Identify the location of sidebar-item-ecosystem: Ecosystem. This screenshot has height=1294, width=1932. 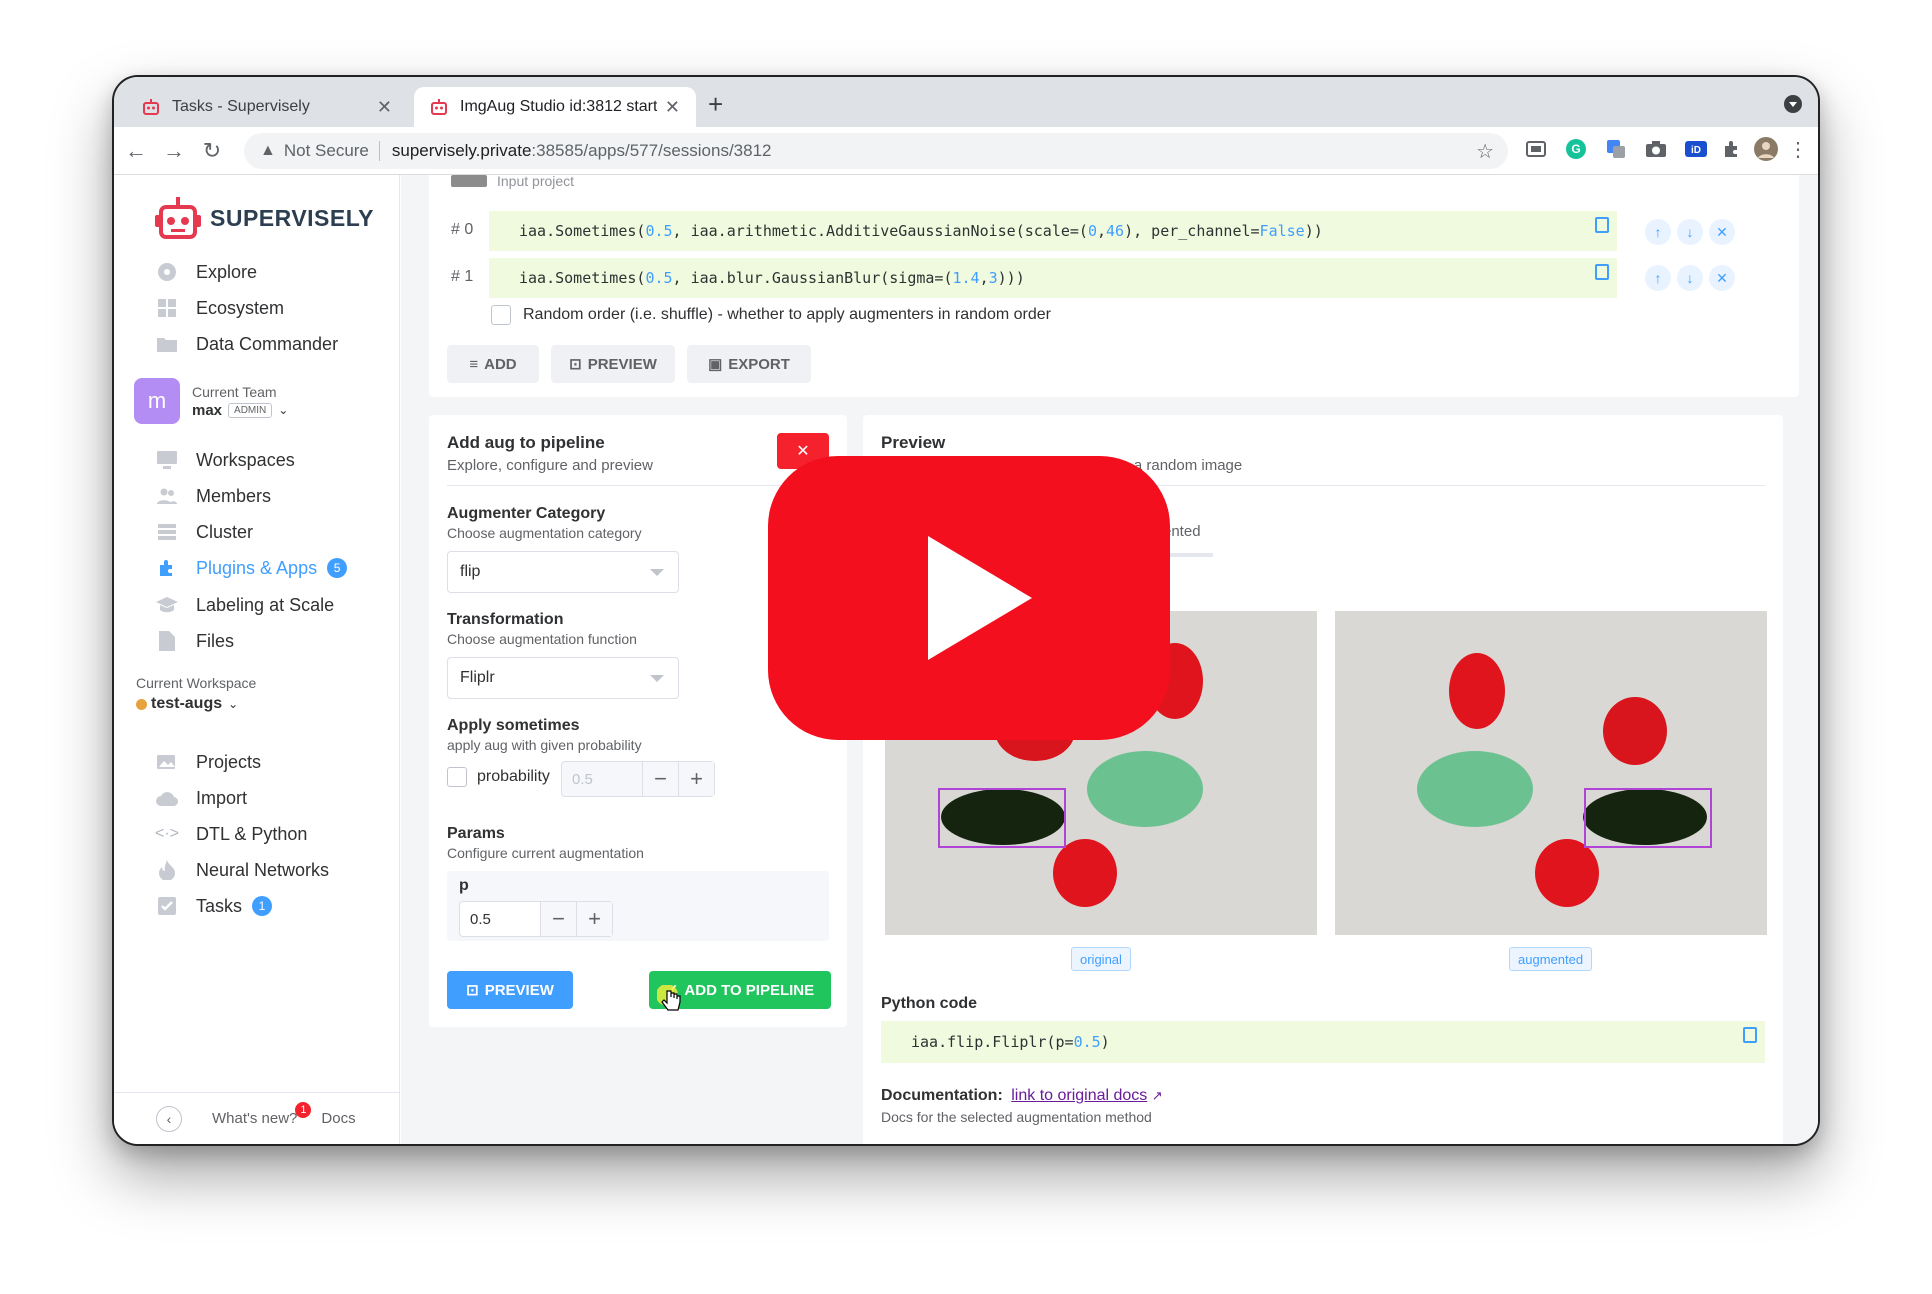
(220, 308).